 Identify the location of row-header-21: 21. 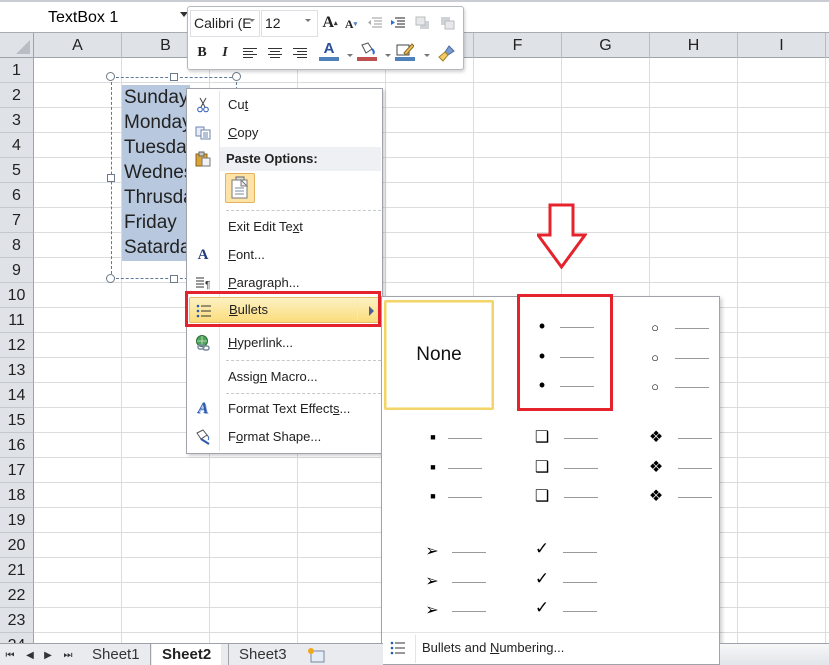
(17, 570).